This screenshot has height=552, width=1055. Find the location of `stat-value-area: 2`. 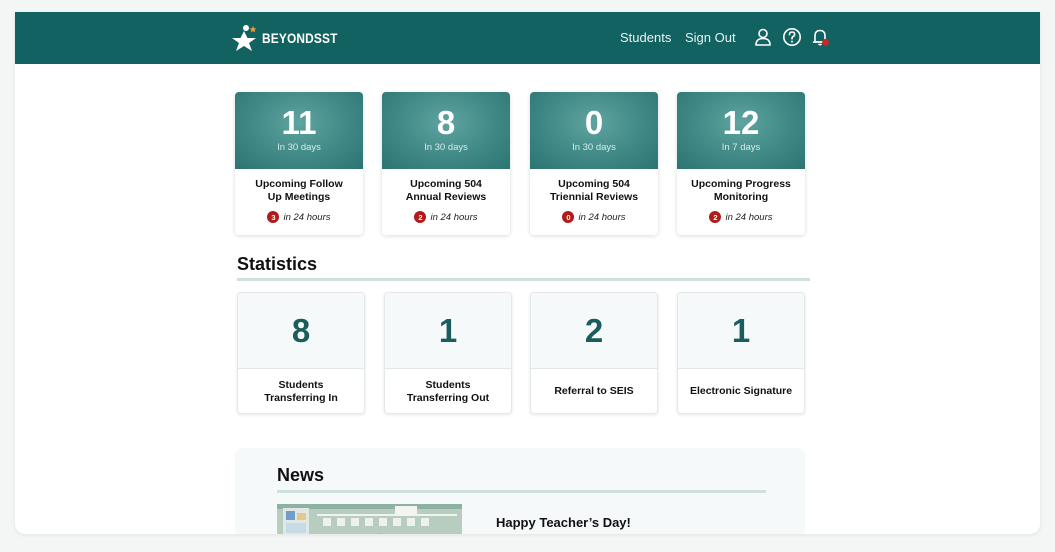

stat-value-area: 2 is located at coordinates (594, 331).